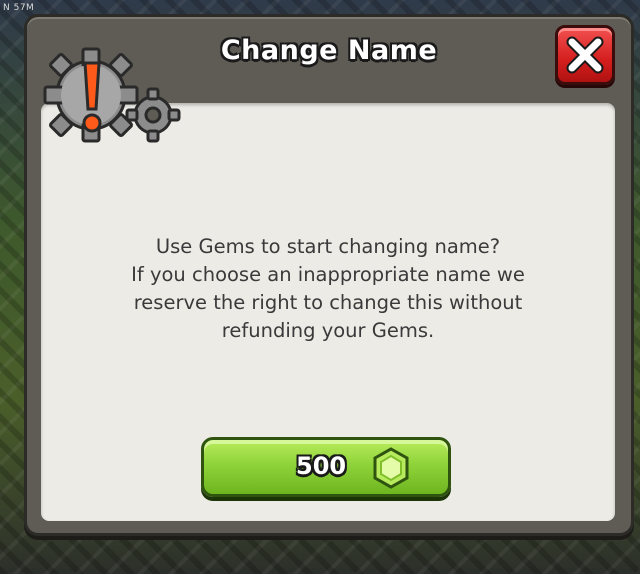  I want to click on message-line: Use Gems to start changing name?, so click(328, 246).